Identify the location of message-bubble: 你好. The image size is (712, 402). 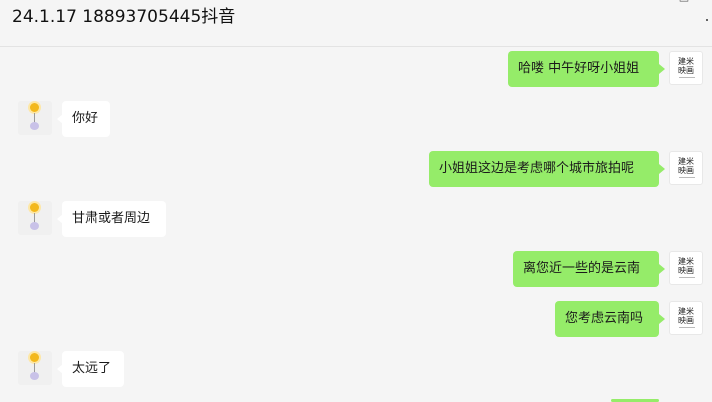
(86, 119).